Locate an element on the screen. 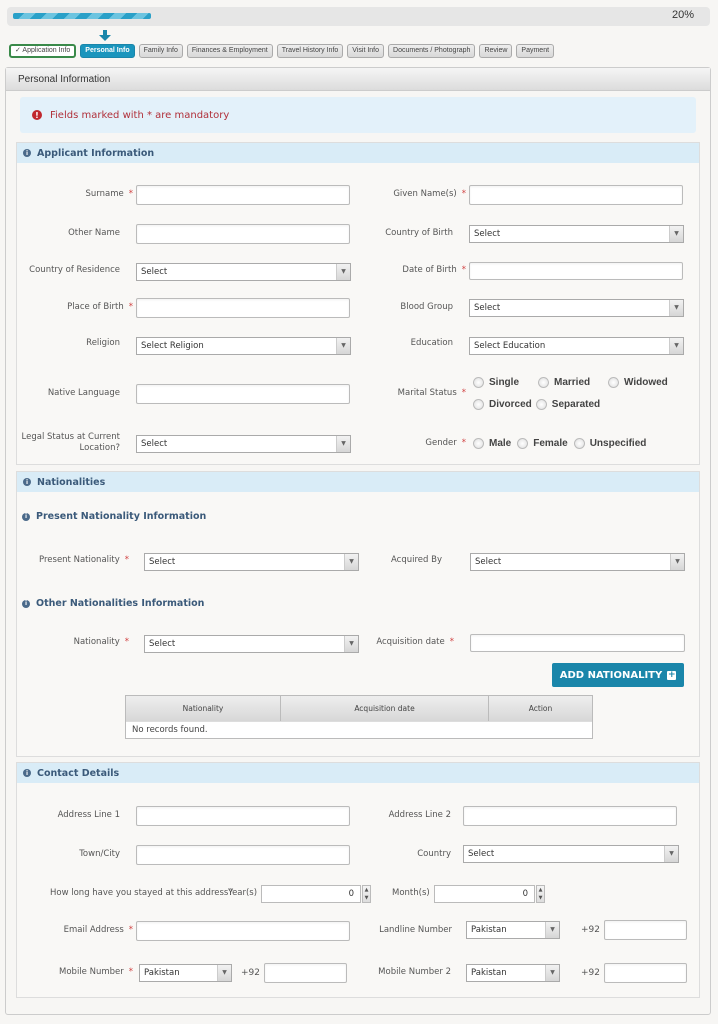 The image size is (718, 1024). section-title: Applicant Information is located at coordinates (96, 153).